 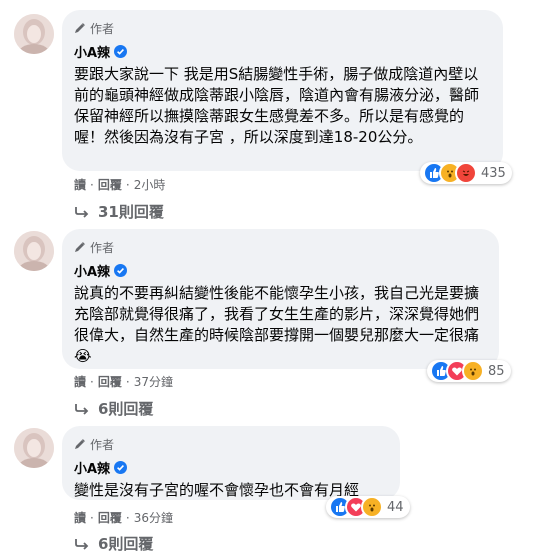 I want to click on comment-actions: 讀 · 回覆 · 36分鐘, so click(x=123, y=517).